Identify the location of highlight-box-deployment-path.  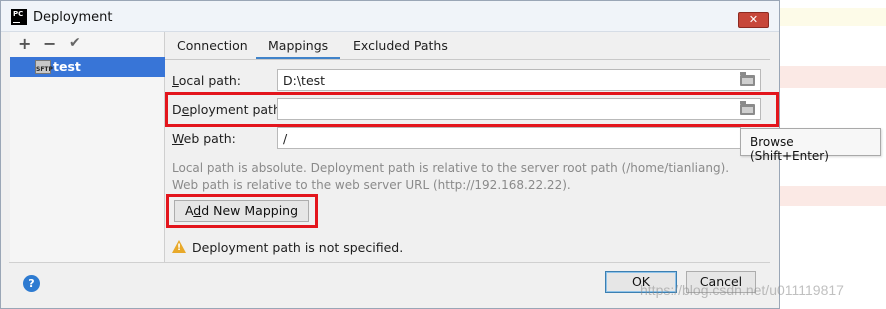
(472, 109).